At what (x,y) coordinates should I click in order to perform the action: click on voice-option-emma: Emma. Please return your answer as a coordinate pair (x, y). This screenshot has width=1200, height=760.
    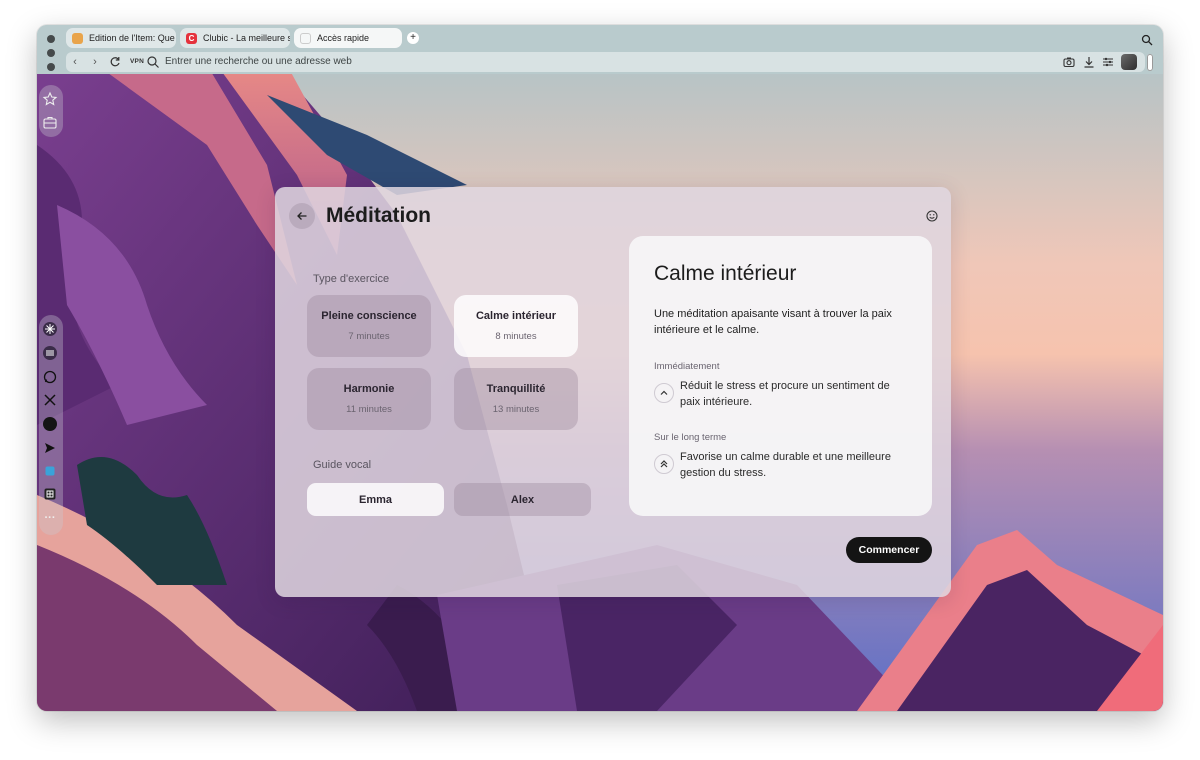
    Looking at the image, I should click on (375, 499).